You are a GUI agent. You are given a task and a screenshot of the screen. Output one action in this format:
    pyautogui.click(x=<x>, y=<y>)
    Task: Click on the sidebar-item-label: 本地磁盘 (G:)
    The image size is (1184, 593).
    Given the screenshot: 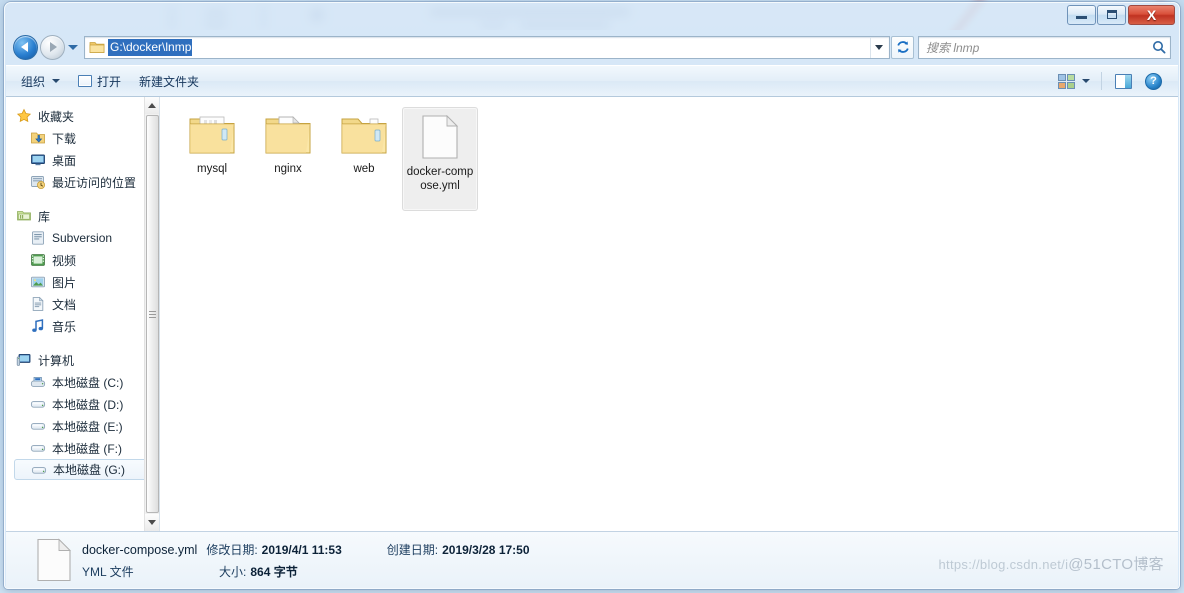 What is the action you would take?
    pyautogui.click(x=89, y=470)
    